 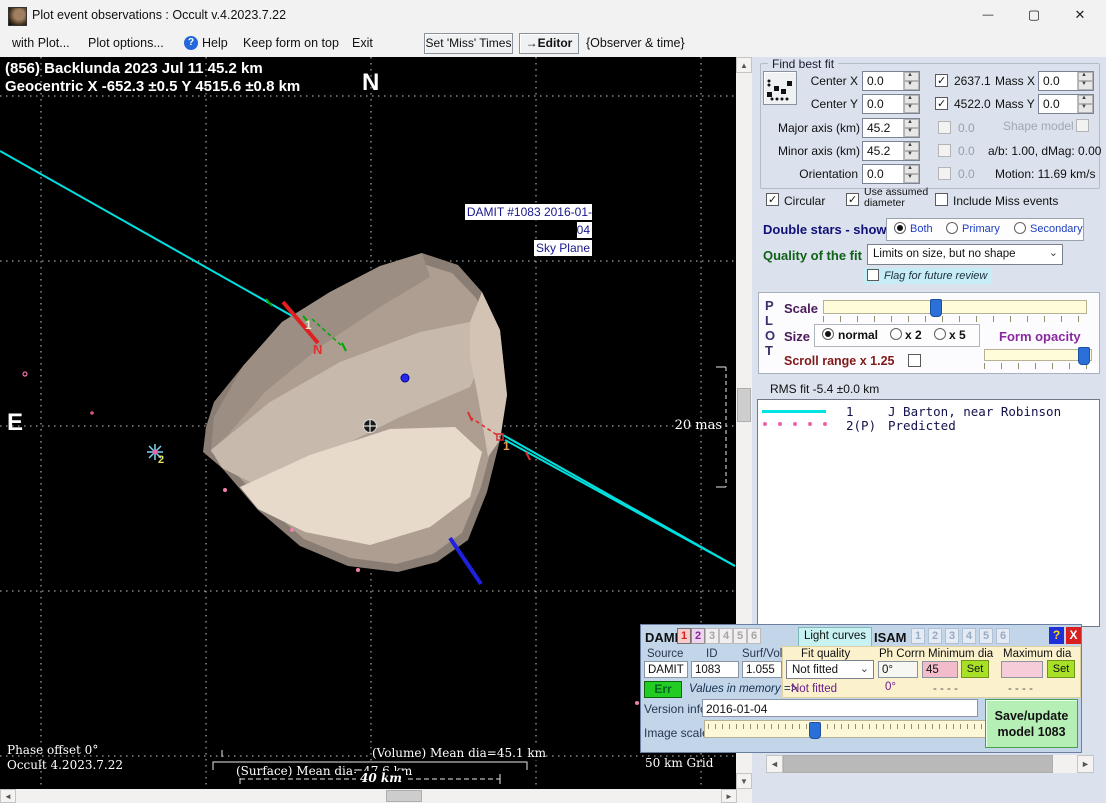 What do you see at coordinates (941, 80) in the screenshot?
I see `x-fit-checkbox` at bounding box center [941, 80].